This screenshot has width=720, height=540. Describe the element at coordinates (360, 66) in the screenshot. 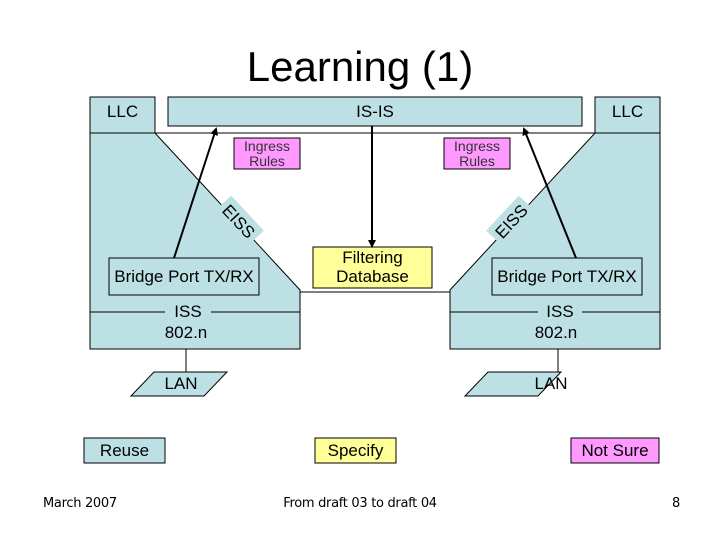

I see `slide-title: Learning (1)` at that location.